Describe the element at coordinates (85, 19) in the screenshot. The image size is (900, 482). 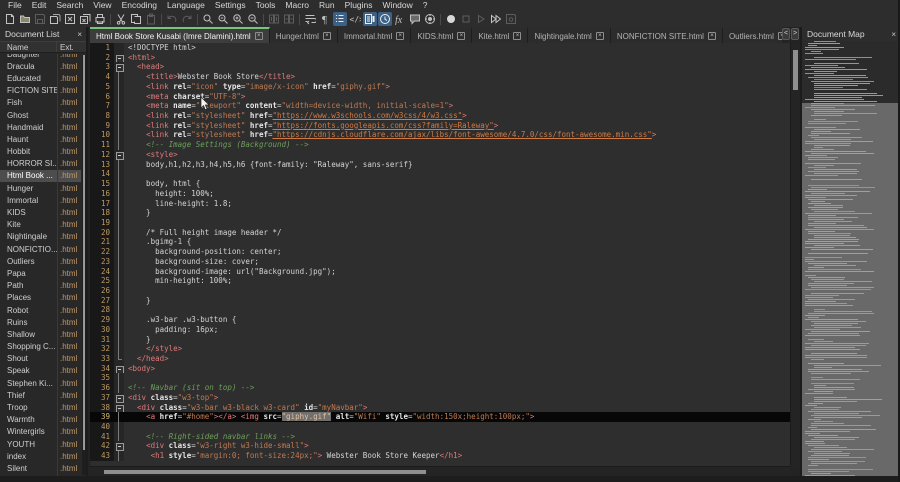
I see `close-all-icon` at that location.